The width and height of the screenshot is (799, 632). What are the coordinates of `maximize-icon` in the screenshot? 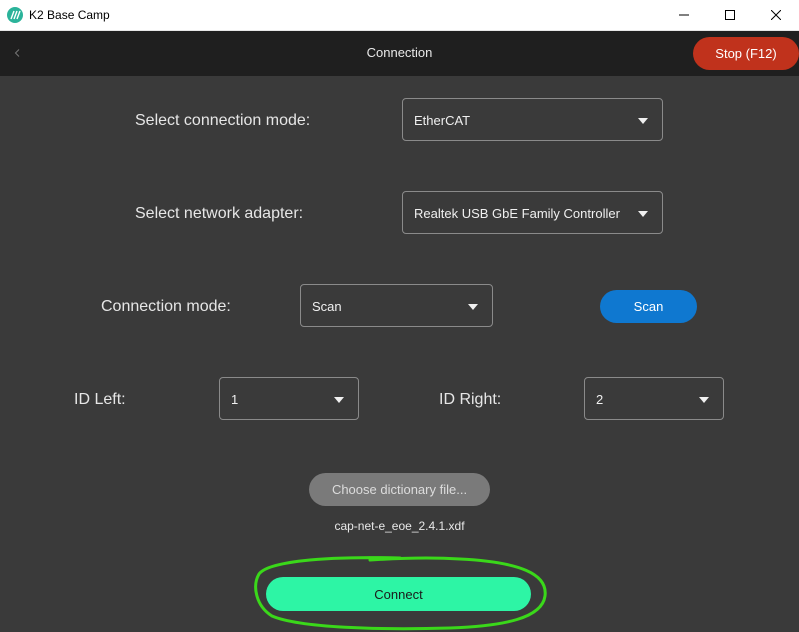 It's located at (730, 15).